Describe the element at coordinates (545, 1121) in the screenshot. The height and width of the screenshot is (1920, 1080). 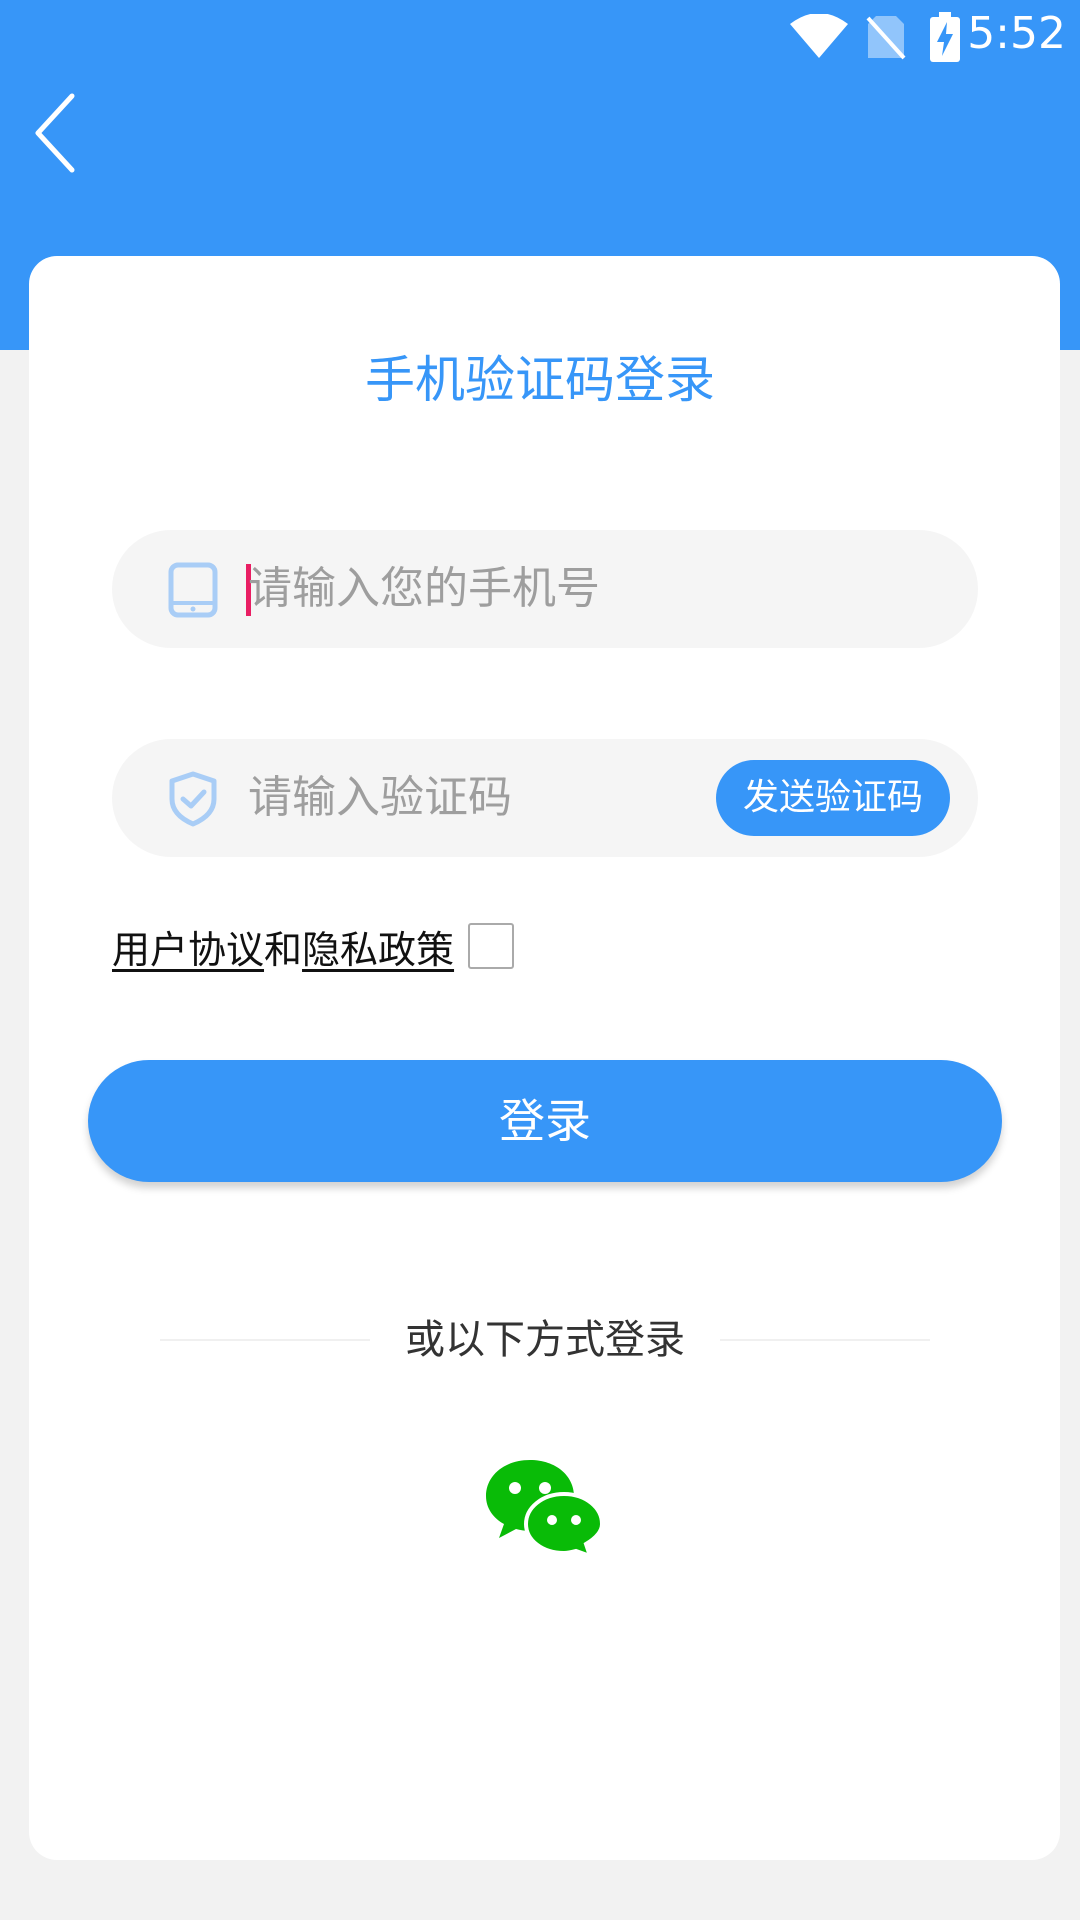
I see `login-button: 登录` at that location.